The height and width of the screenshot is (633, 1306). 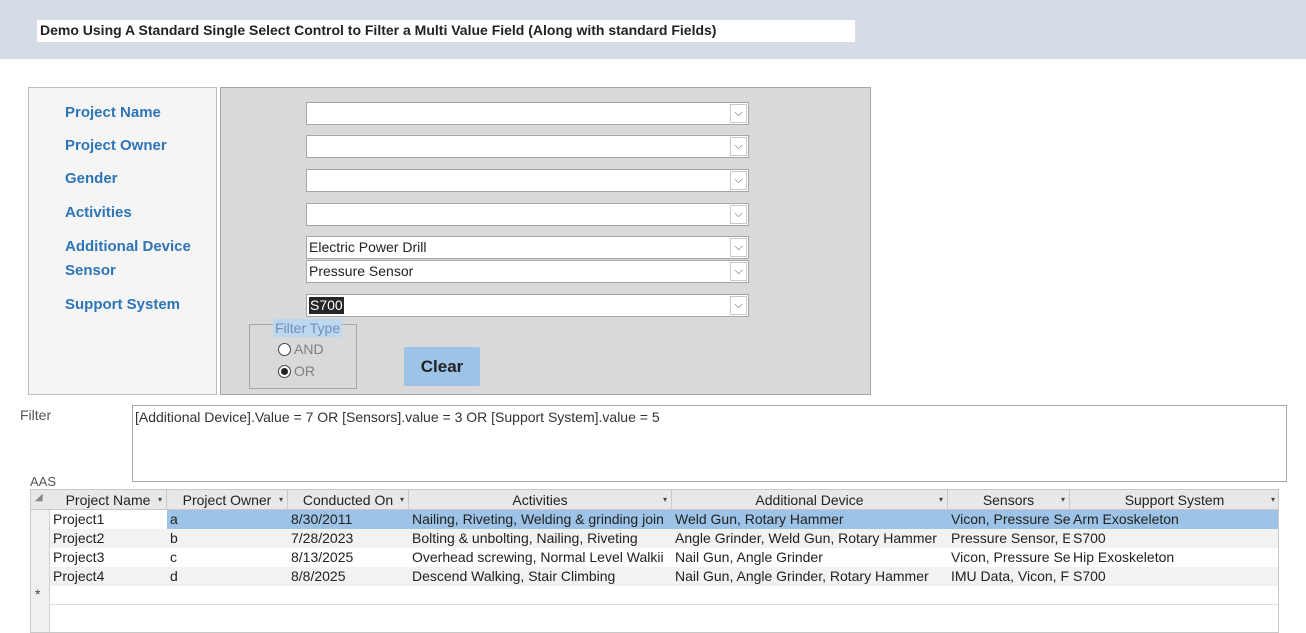 I want to click on cell-project-owner: b, so click(x=227, y=538).